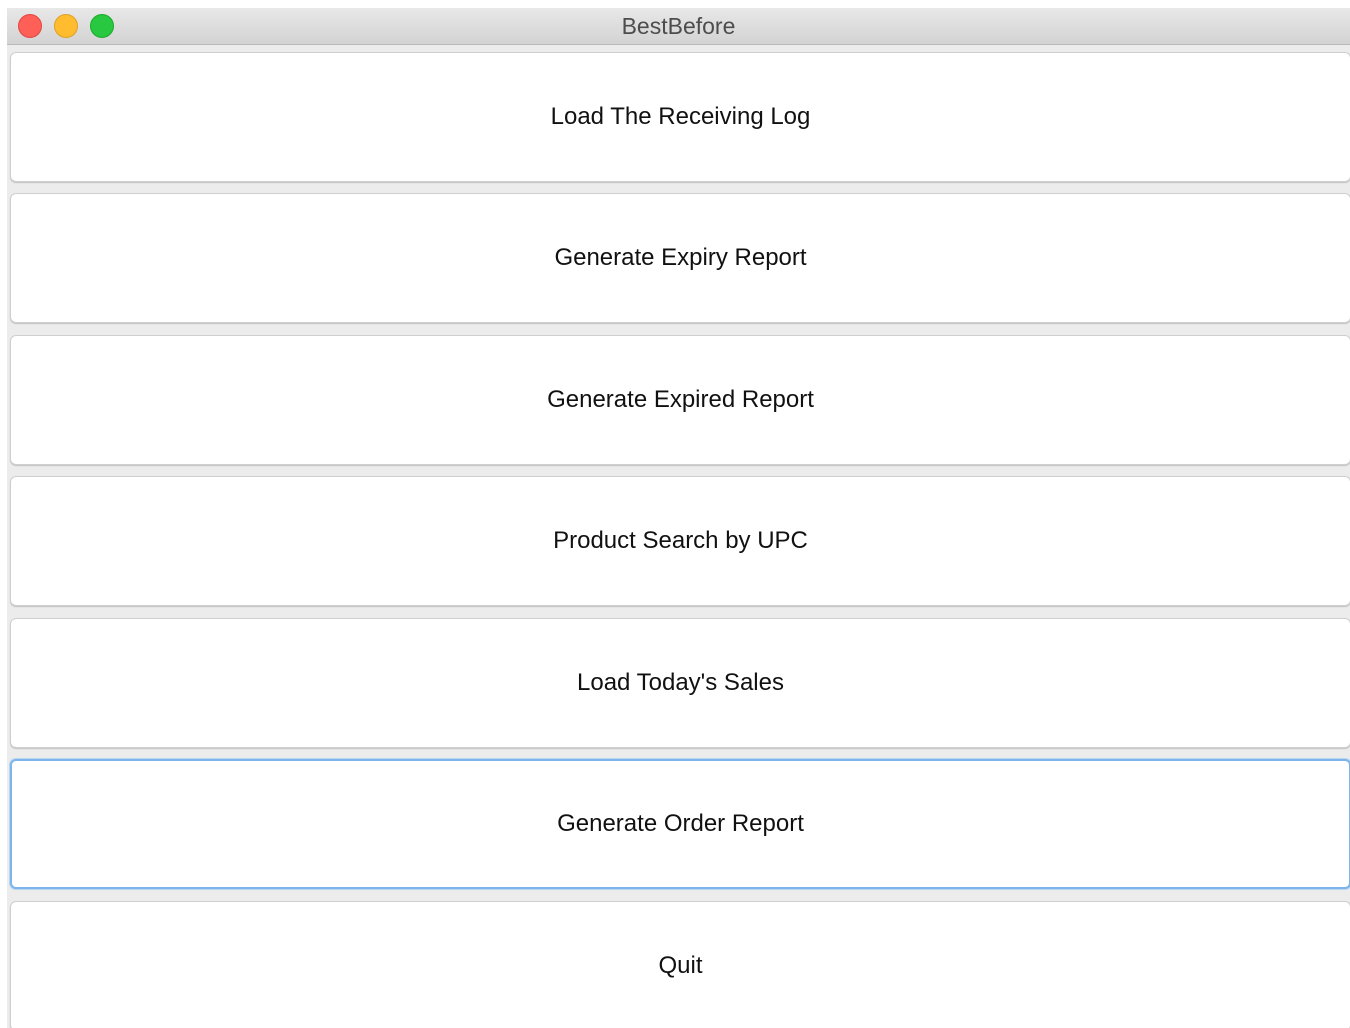 The image size is (1350, 1028). Describe the element at coordinates (680, 683) in the screenshot. I see `load-todays-sales-button: Load Today's Sales` at that location.